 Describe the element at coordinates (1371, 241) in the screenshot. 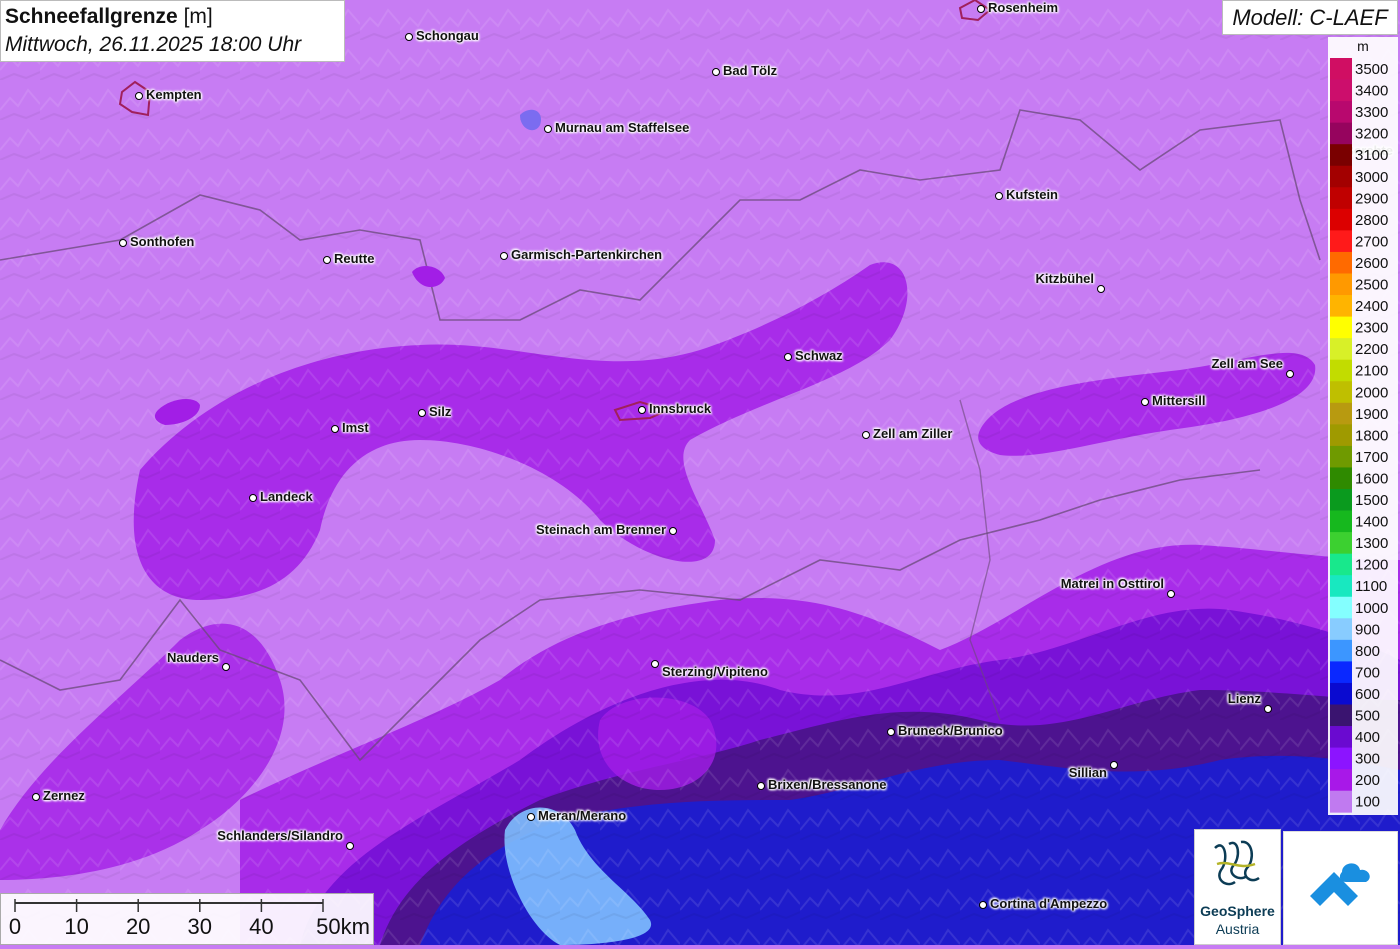

I see `legend-label: 2700` at that location.